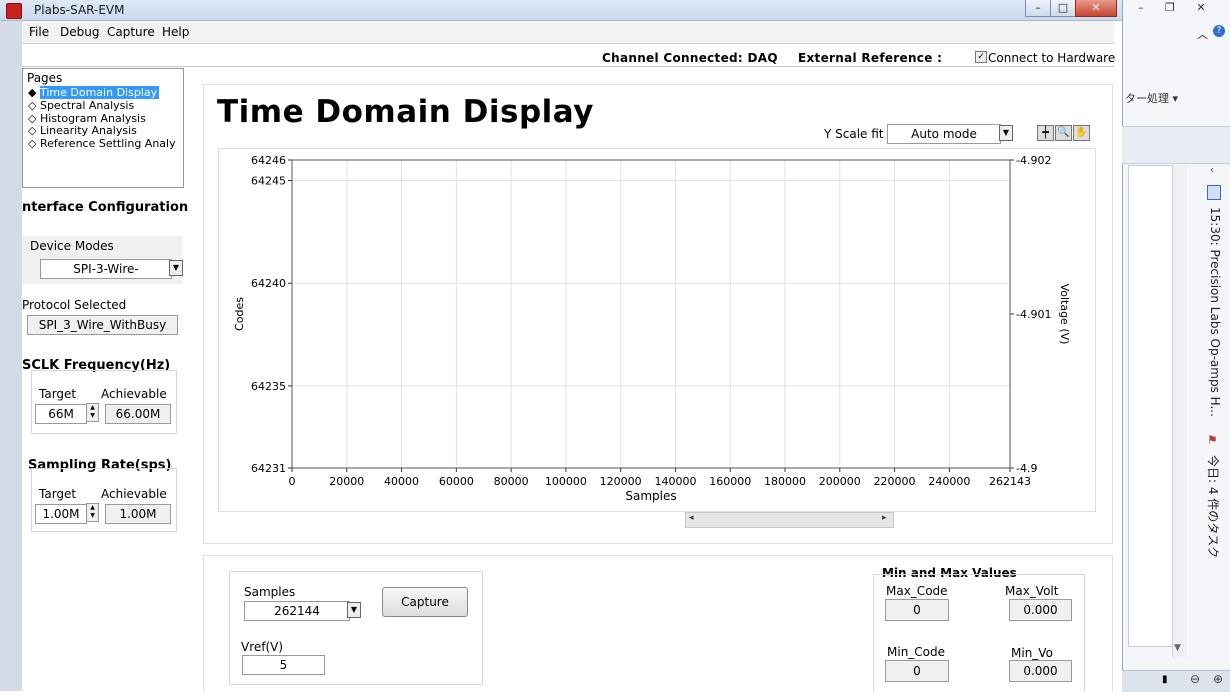  I want to click on x-tick-label: 100000, so click(566, 481).